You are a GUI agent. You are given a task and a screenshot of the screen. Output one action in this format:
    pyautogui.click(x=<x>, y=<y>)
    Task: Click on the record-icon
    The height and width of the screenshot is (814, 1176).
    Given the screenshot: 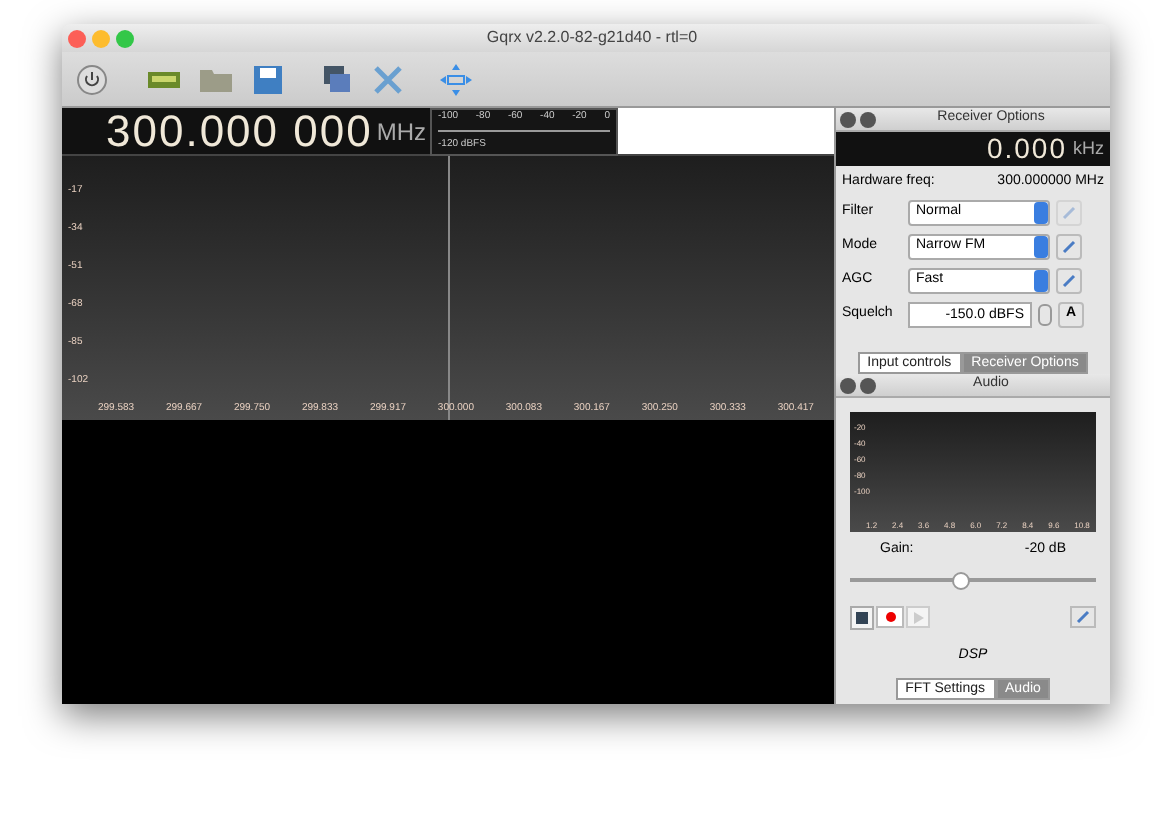 What is the action you would take?
    pyautogui.click(x=890, y=617)
    